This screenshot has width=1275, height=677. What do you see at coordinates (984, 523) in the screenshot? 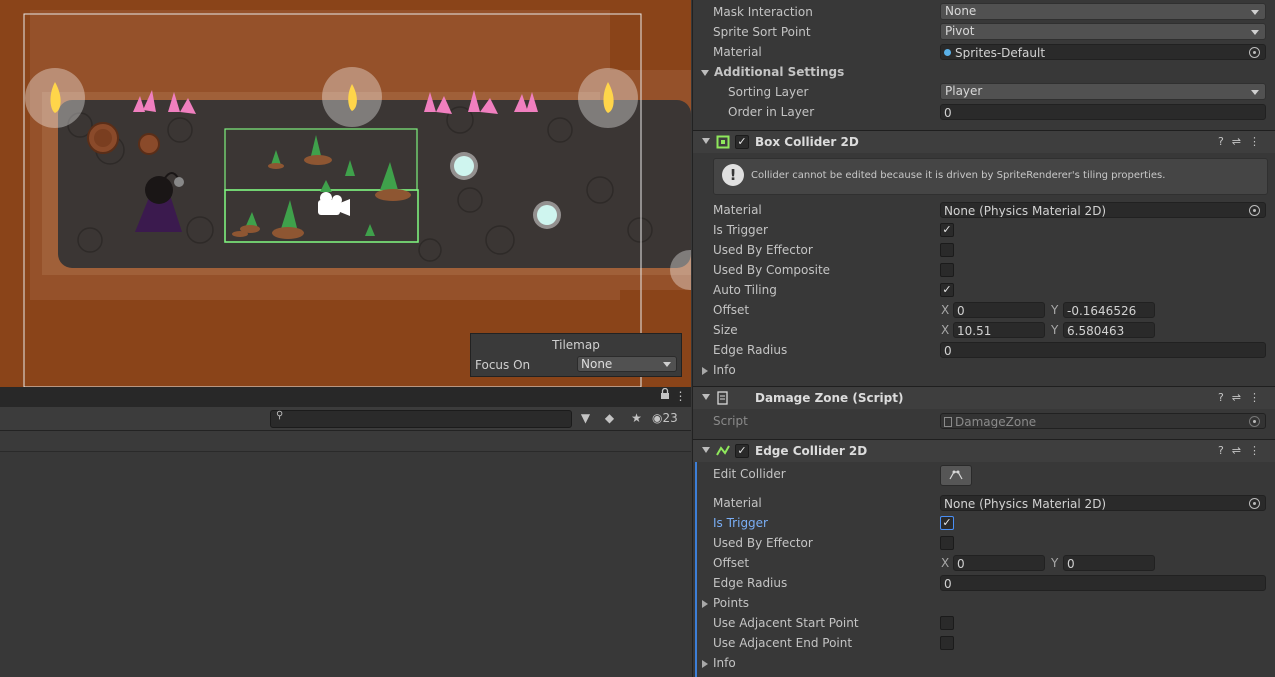
I see `edge-is-trigger-row: Is Trigger ✓` at bounding box center [984, 523].